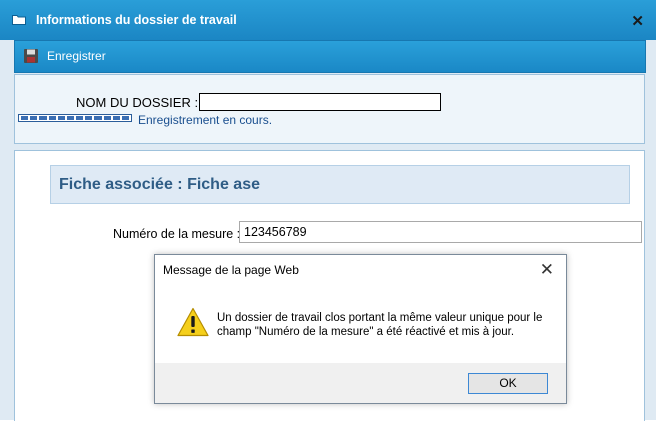 The height and width of the screenshot is (421, 656). What do you see at coordinates (547, 270) in the screenshot?
I see `dialog-close-icon: ✕` at bounding box center [547, 270].